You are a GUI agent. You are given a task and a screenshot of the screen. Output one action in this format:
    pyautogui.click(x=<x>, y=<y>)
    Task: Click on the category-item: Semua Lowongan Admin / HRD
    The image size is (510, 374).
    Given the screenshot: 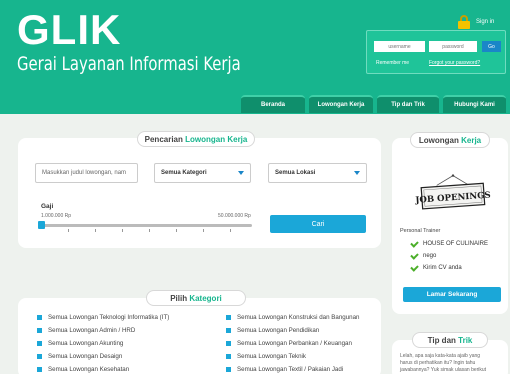 What is the action you would take?
    pyautogui.click(x=86, y=330)
    